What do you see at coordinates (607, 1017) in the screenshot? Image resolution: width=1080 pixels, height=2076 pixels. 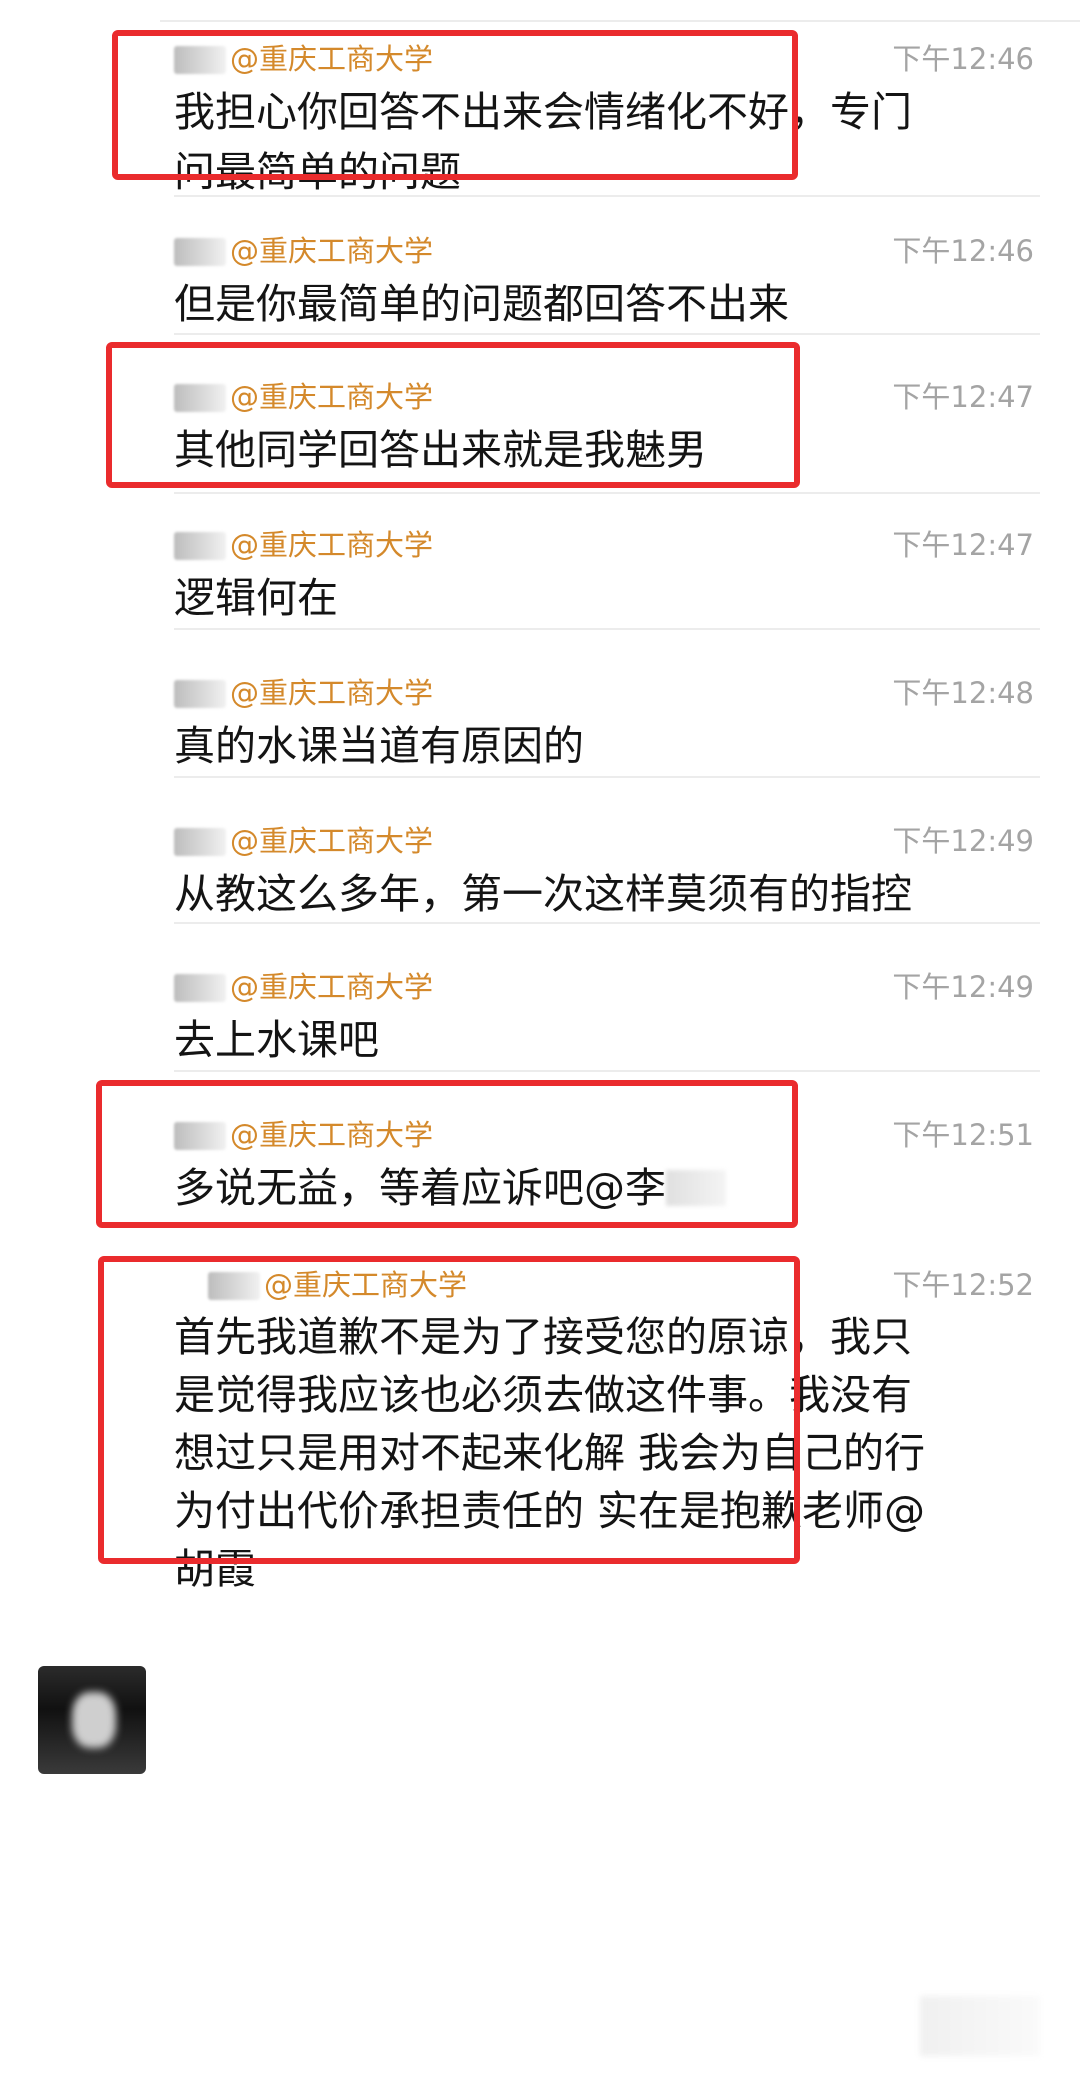 I see `message-item: @重庆工商大学 下午12:49 去上水课吧` at bounding box center [607, 1017].